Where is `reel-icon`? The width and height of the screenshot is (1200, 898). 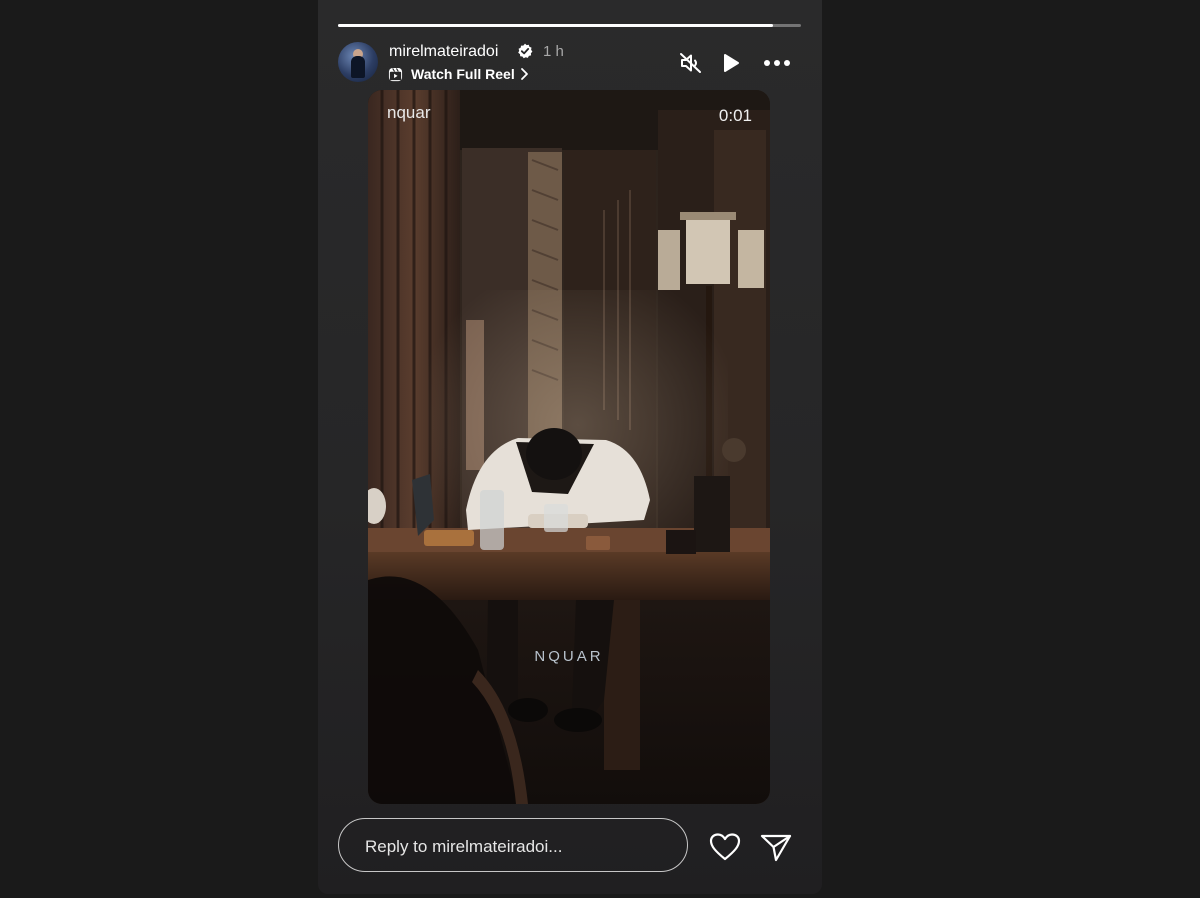 reel-icon is located at coordinates (395, 74).